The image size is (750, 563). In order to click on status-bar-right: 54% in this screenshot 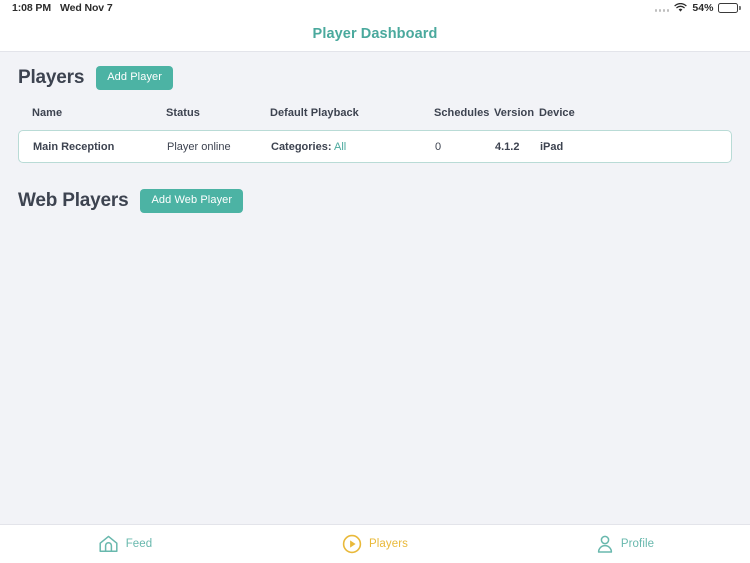, I will do `click(697, 8)`.